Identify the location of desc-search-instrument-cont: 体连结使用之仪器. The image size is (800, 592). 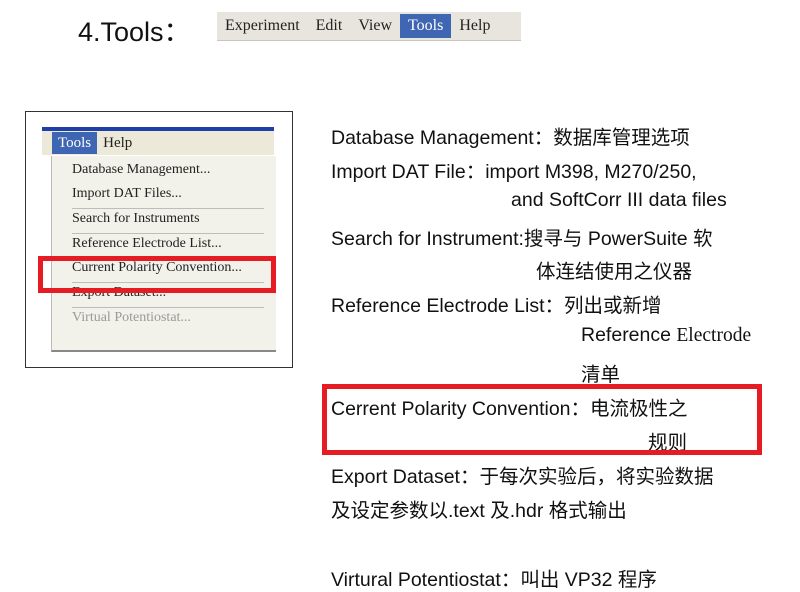
(614, 272).